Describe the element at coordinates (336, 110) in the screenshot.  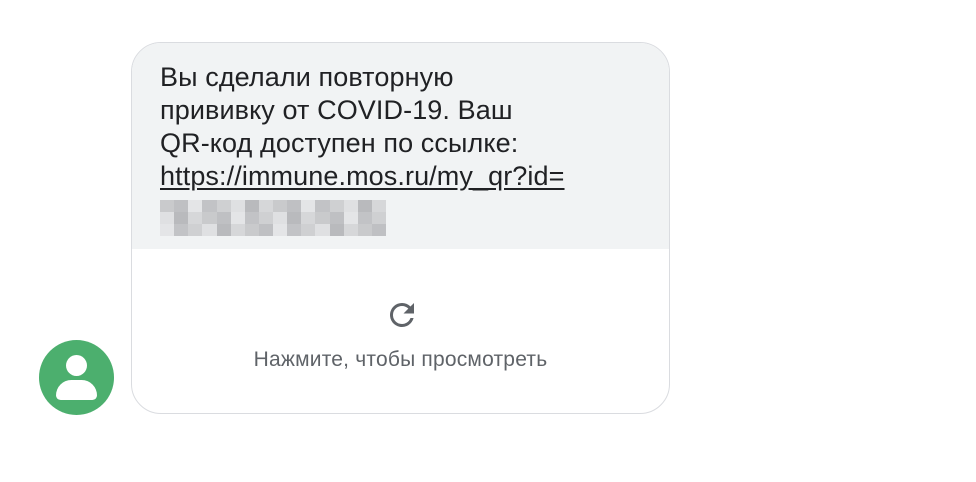
I see `message-line-2: прививку от COVID-19. Ваш` at that location.